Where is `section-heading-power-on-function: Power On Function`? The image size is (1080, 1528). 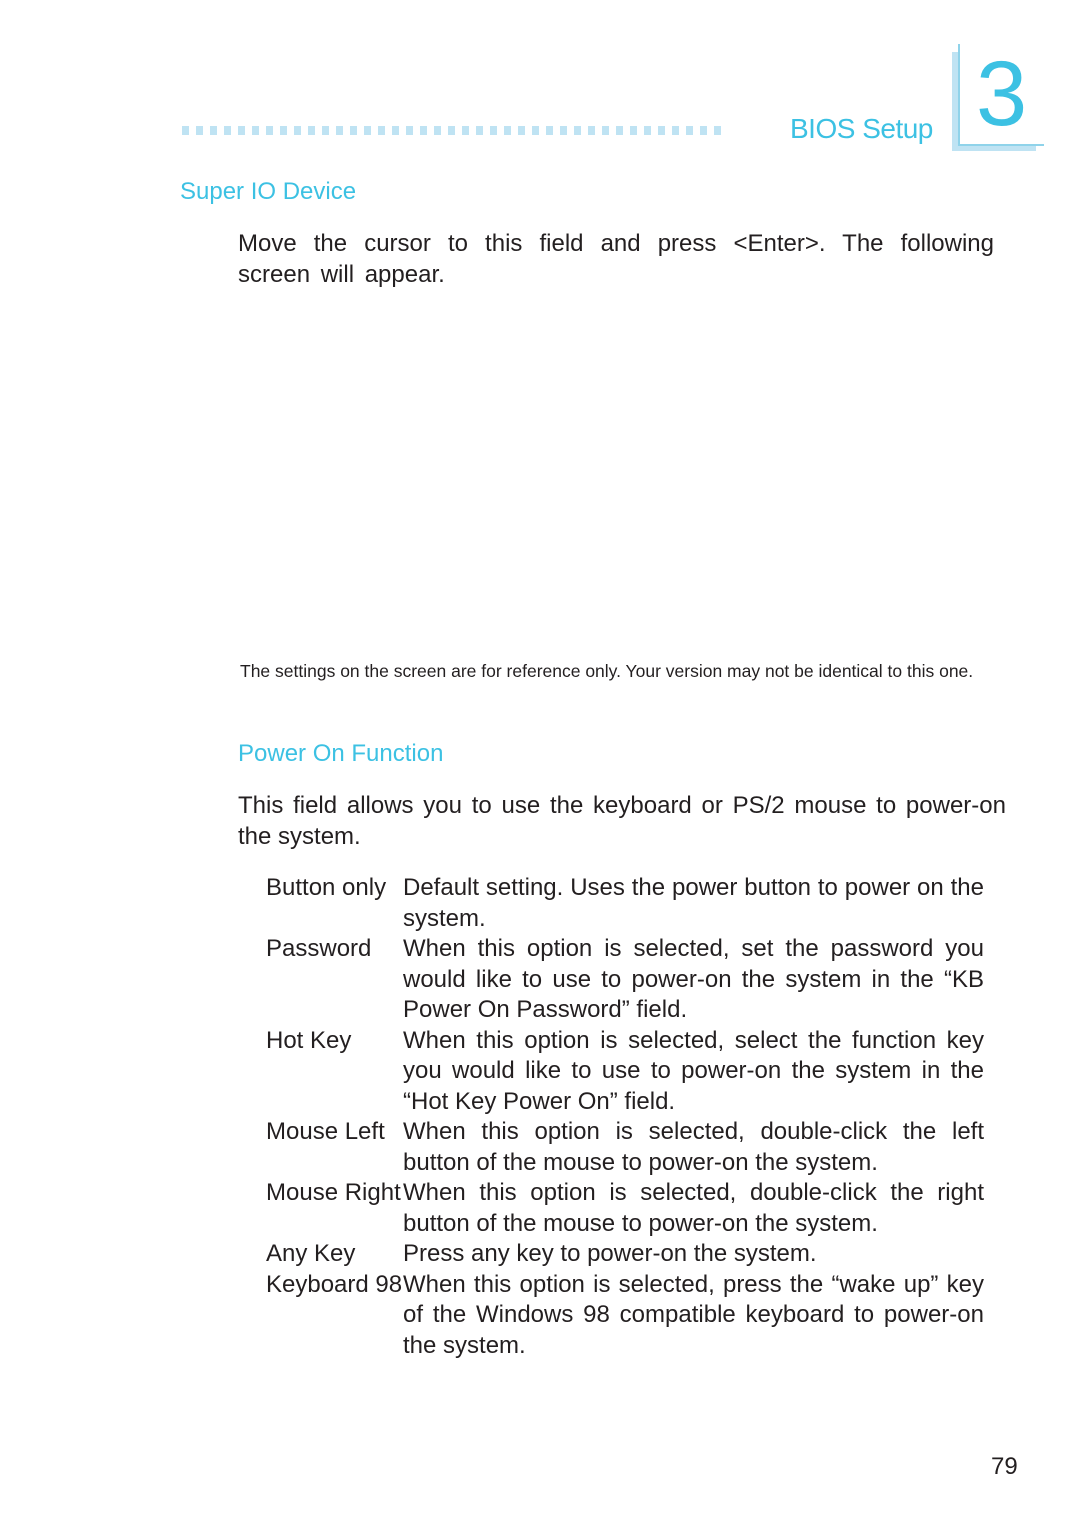
section-heading-power-on-function: Power On Function is located at coordinates (341, 753).